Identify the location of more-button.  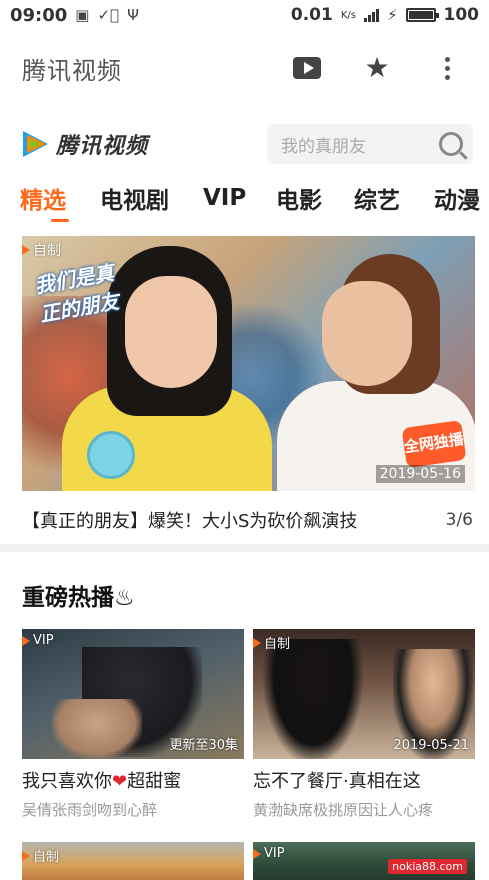
(447, 68).